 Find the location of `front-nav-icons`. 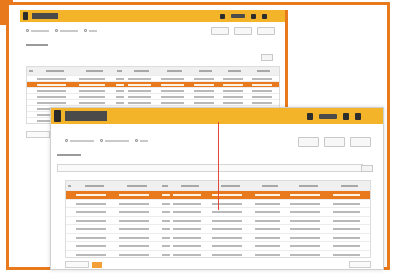

front-nav-icons is located at coordinates (334, 116).